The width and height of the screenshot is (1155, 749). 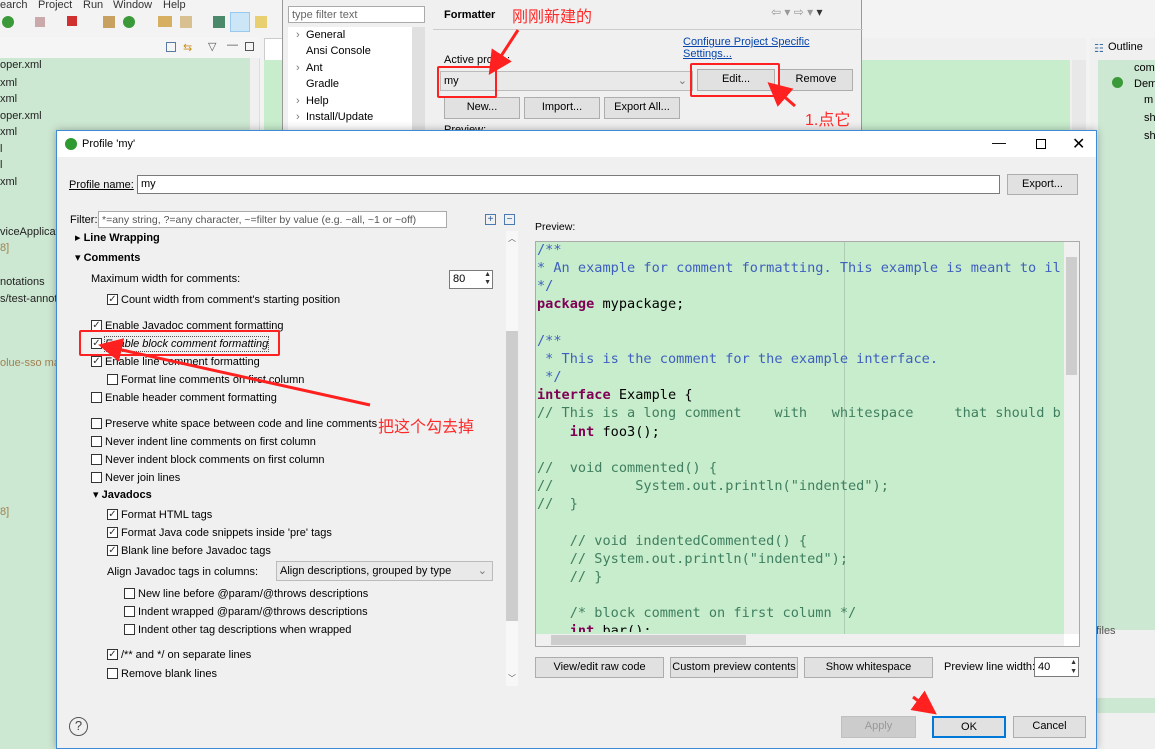 I want to click on arrow-to-checkbox, so click(x=234, y=372).